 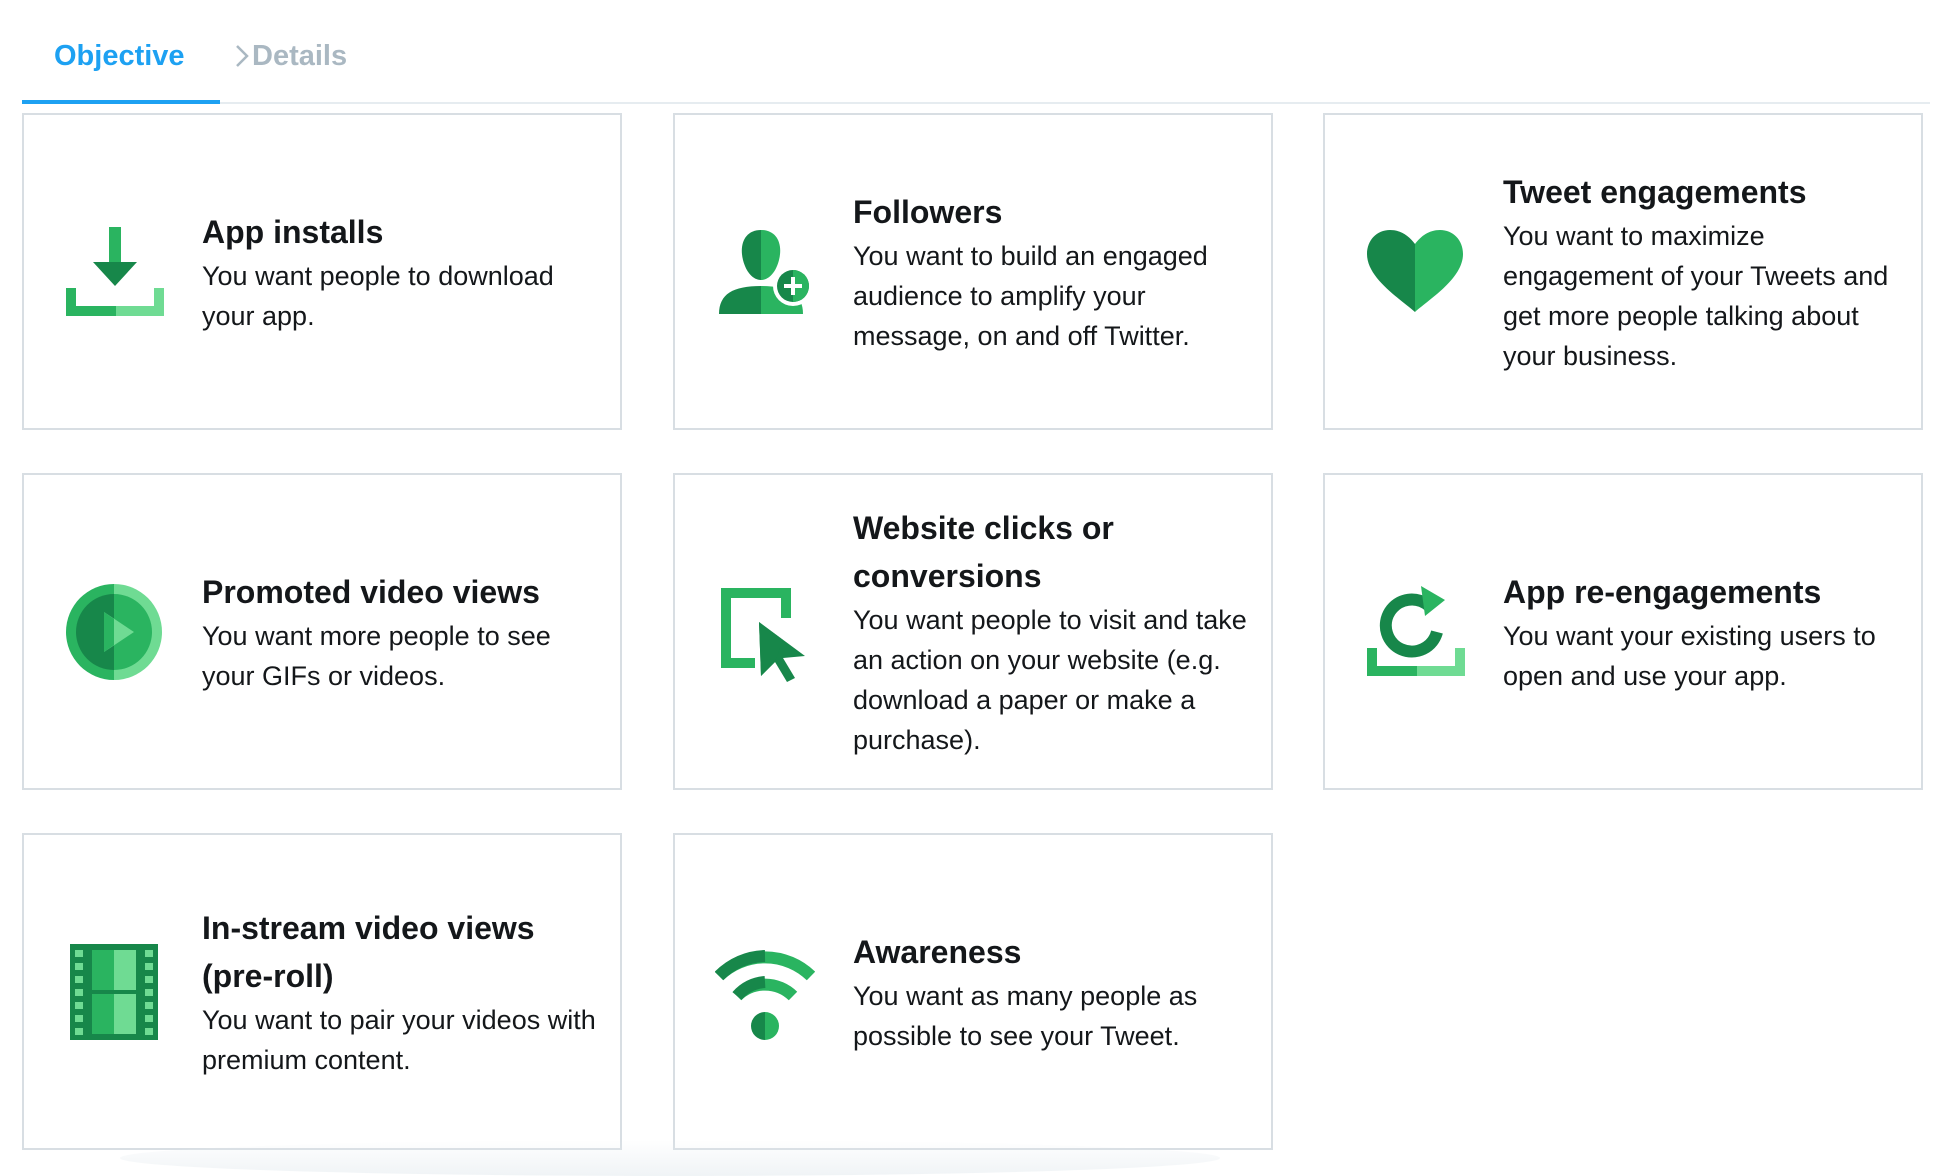 I want to click on card-title: Website clicks or conversions, so click(x=983, y=551).